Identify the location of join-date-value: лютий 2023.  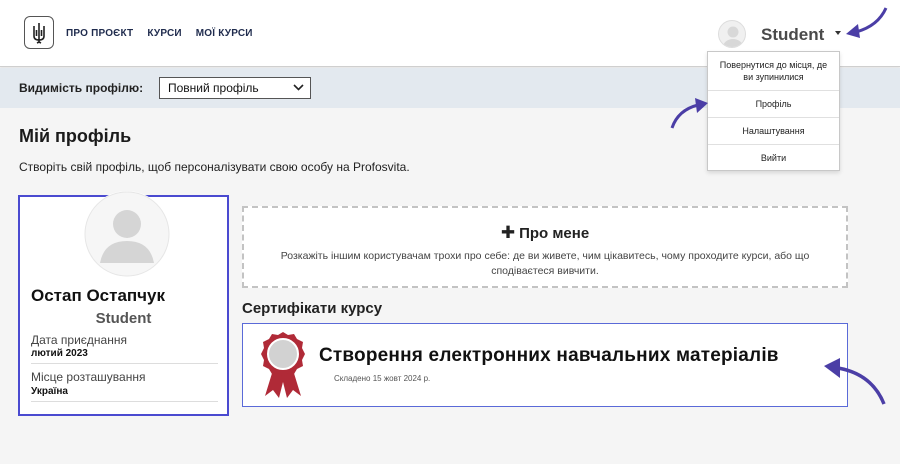
(59, 353).